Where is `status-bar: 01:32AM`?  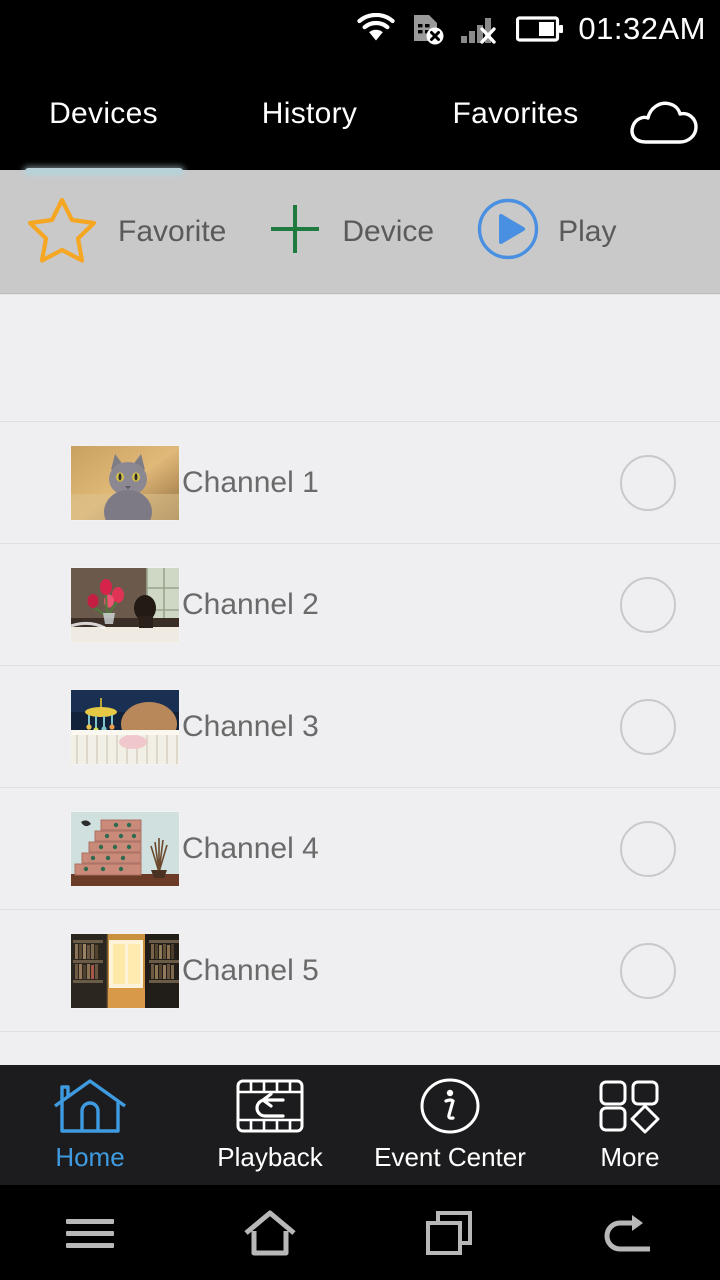
status-bar: 01:32AM is located at coordinates (360, 29).